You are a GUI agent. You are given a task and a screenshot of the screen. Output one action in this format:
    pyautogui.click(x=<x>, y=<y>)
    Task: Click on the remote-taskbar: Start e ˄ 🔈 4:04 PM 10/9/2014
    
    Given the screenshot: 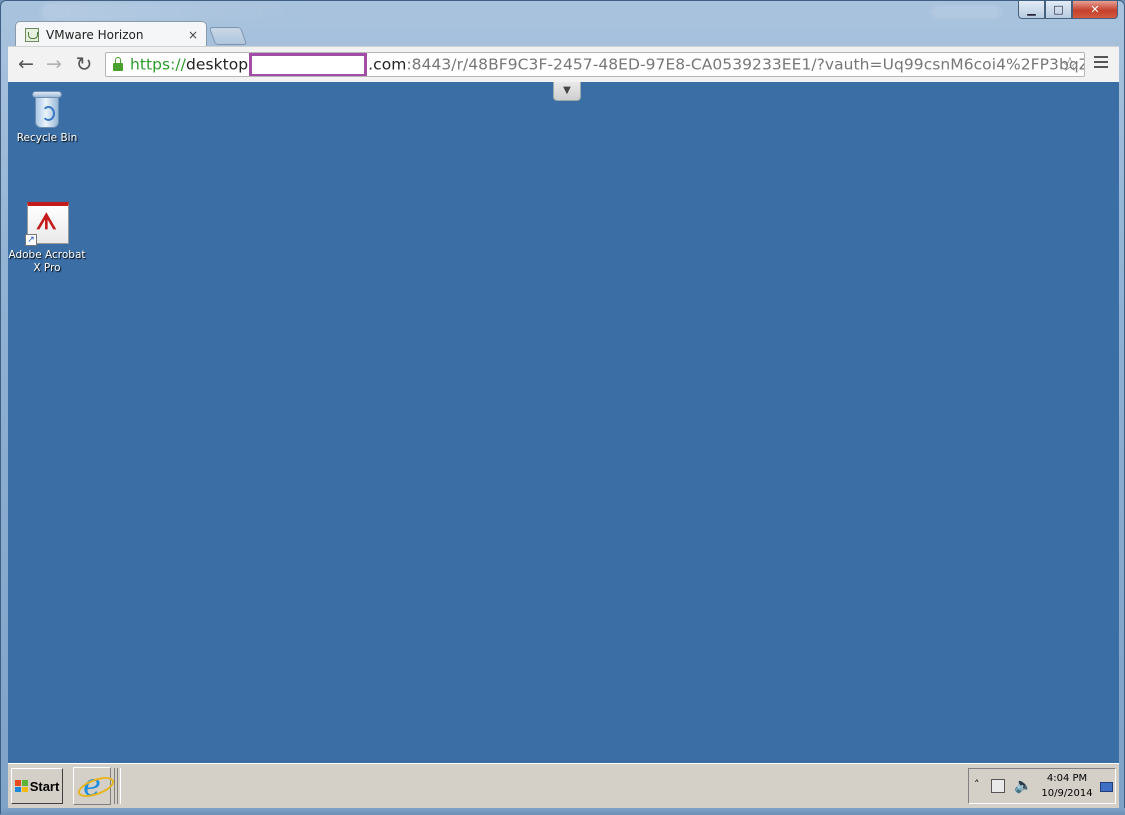 What is the action you would take?
    pyautogui.click(x=563, y=785)
    